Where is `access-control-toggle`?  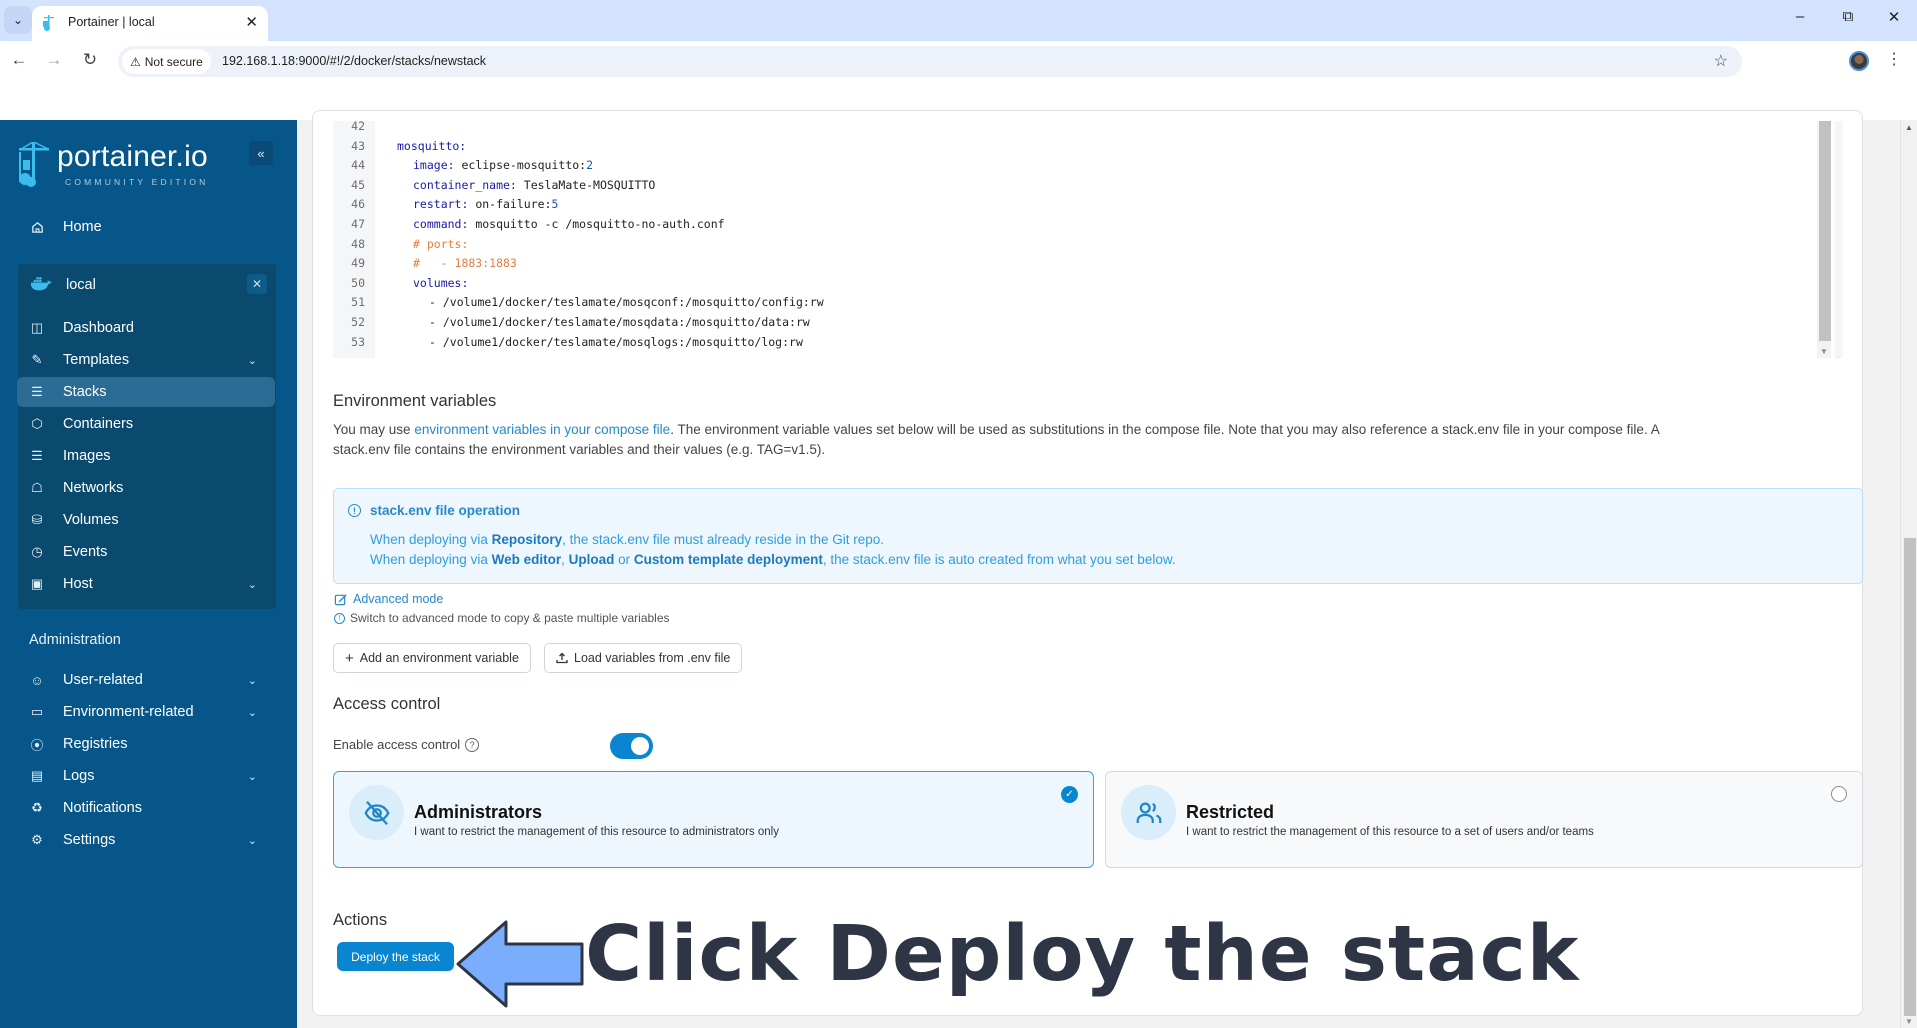 access-control-toggle is located at coordinates (631, 746).